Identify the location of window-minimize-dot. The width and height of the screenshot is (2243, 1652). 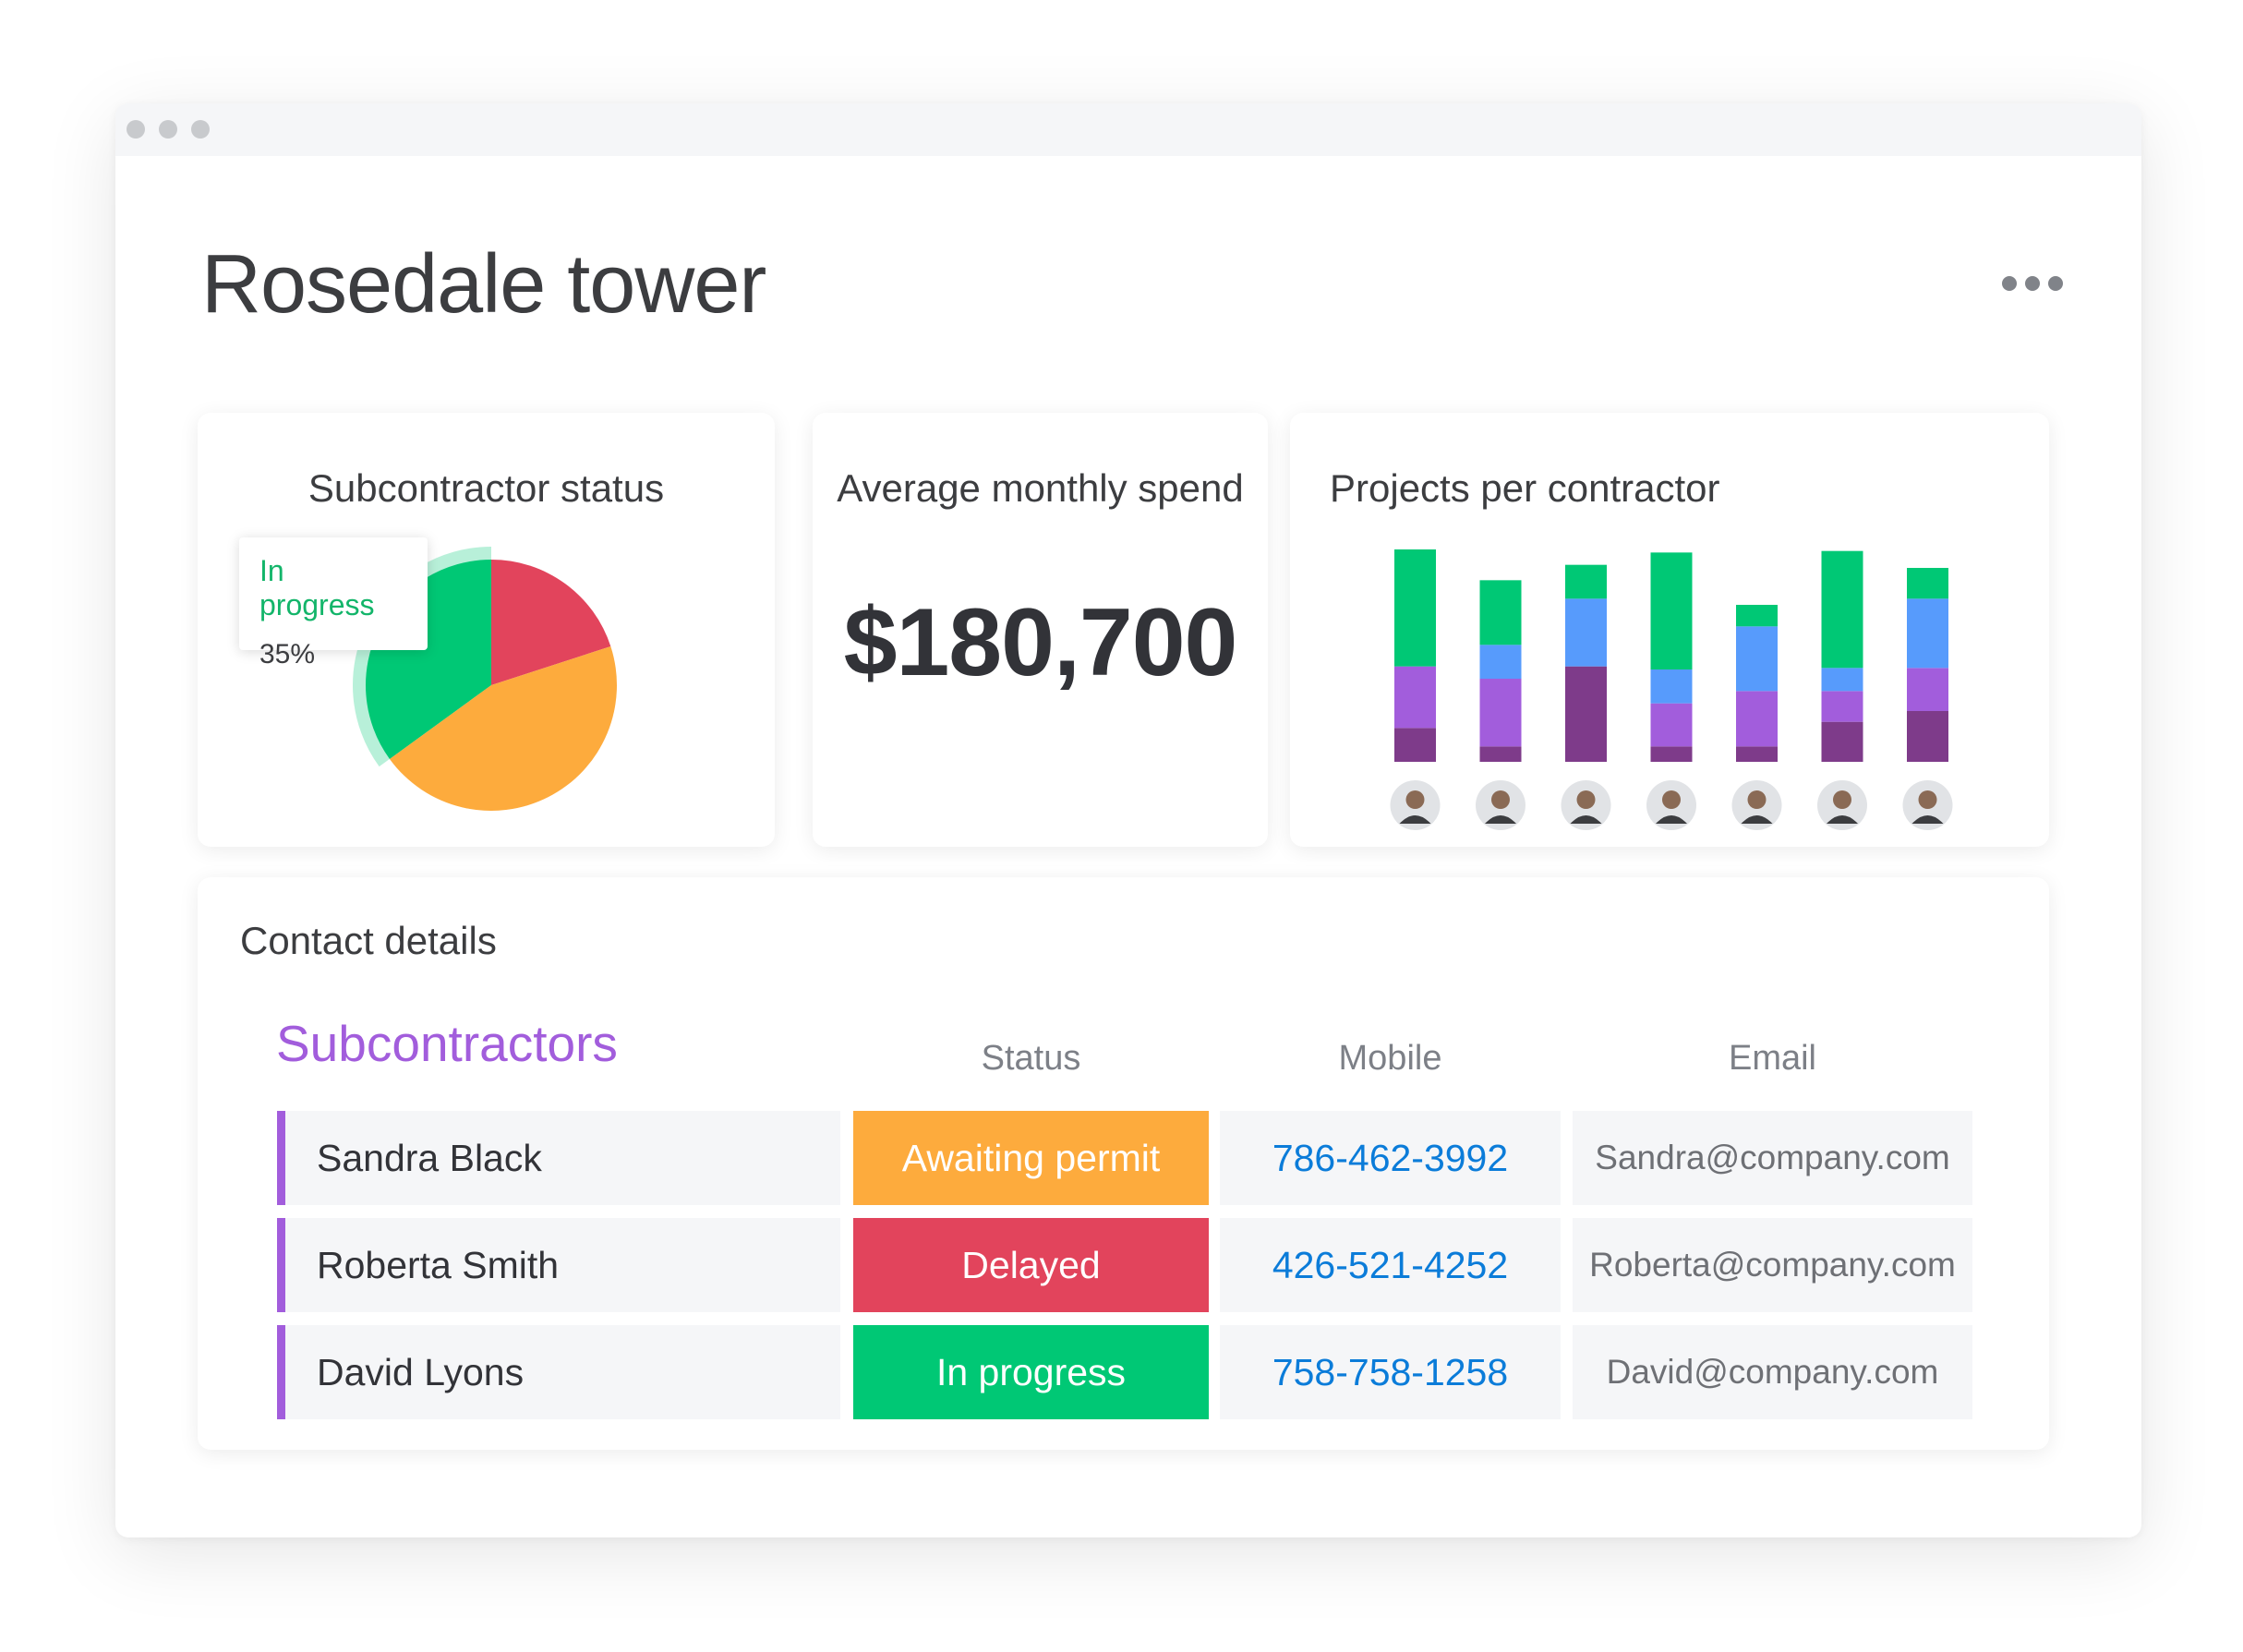
(168, 129).